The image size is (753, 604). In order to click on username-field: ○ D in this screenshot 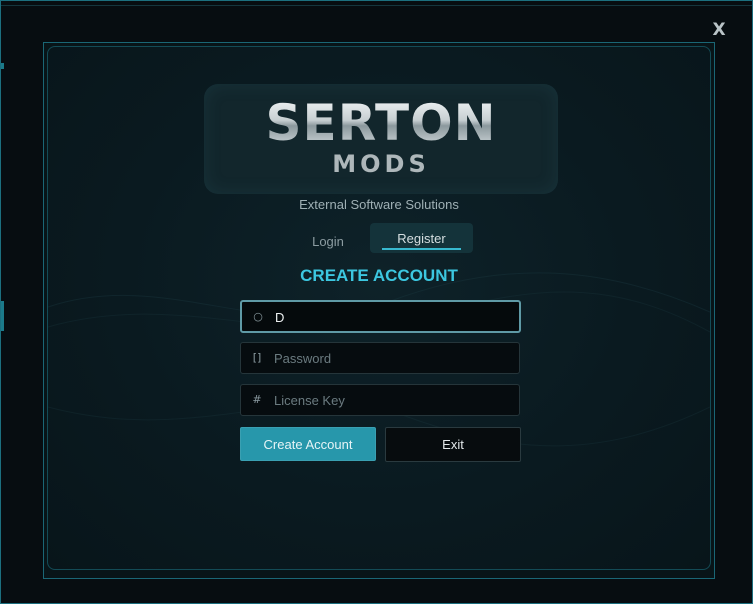, I will do `click(380, 316)`.